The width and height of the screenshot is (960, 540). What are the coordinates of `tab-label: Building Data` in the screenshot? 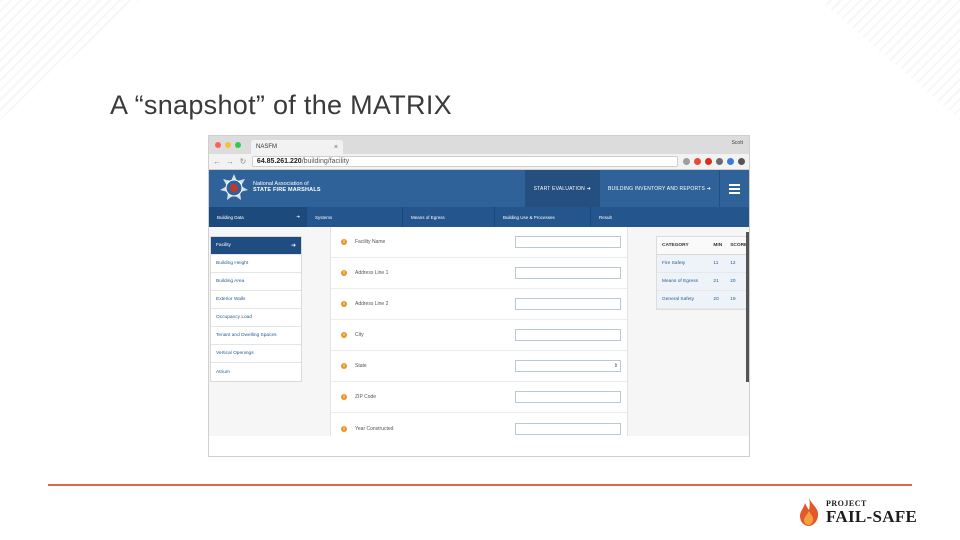 It's located at (230, 217).